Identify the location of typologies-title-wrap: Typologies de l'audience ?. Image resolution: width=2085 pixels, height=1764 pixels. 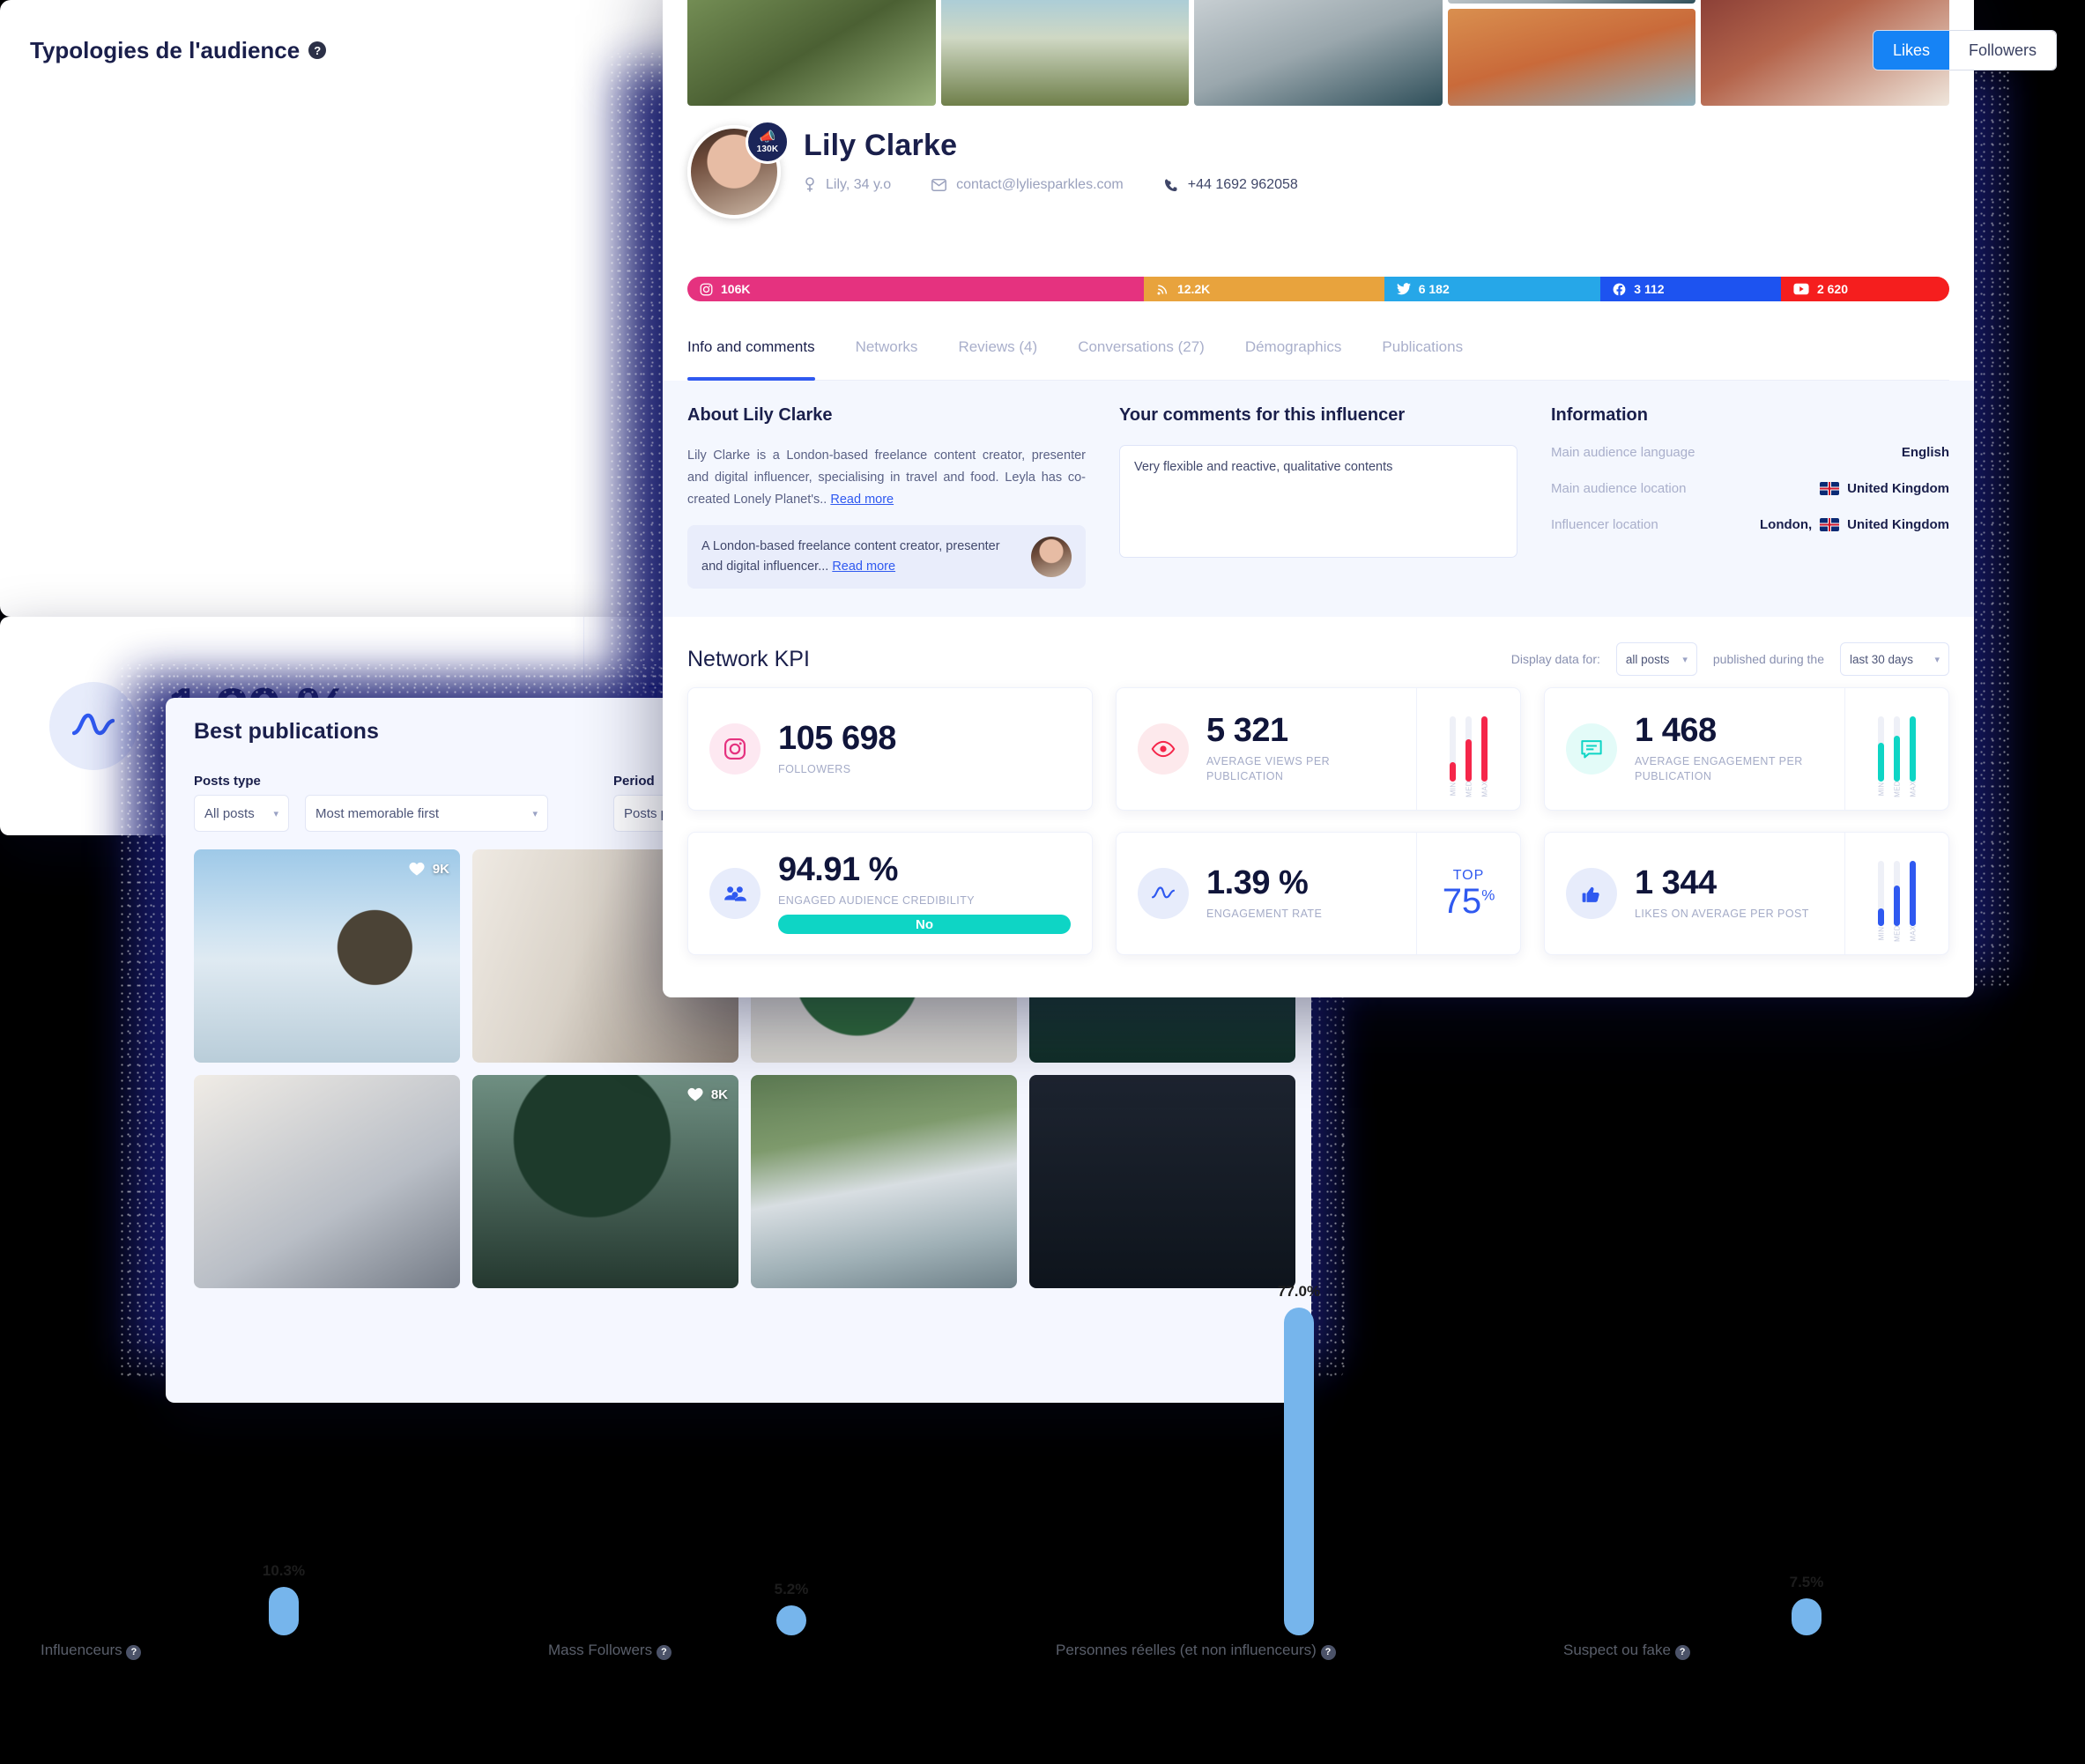
(179, 50).